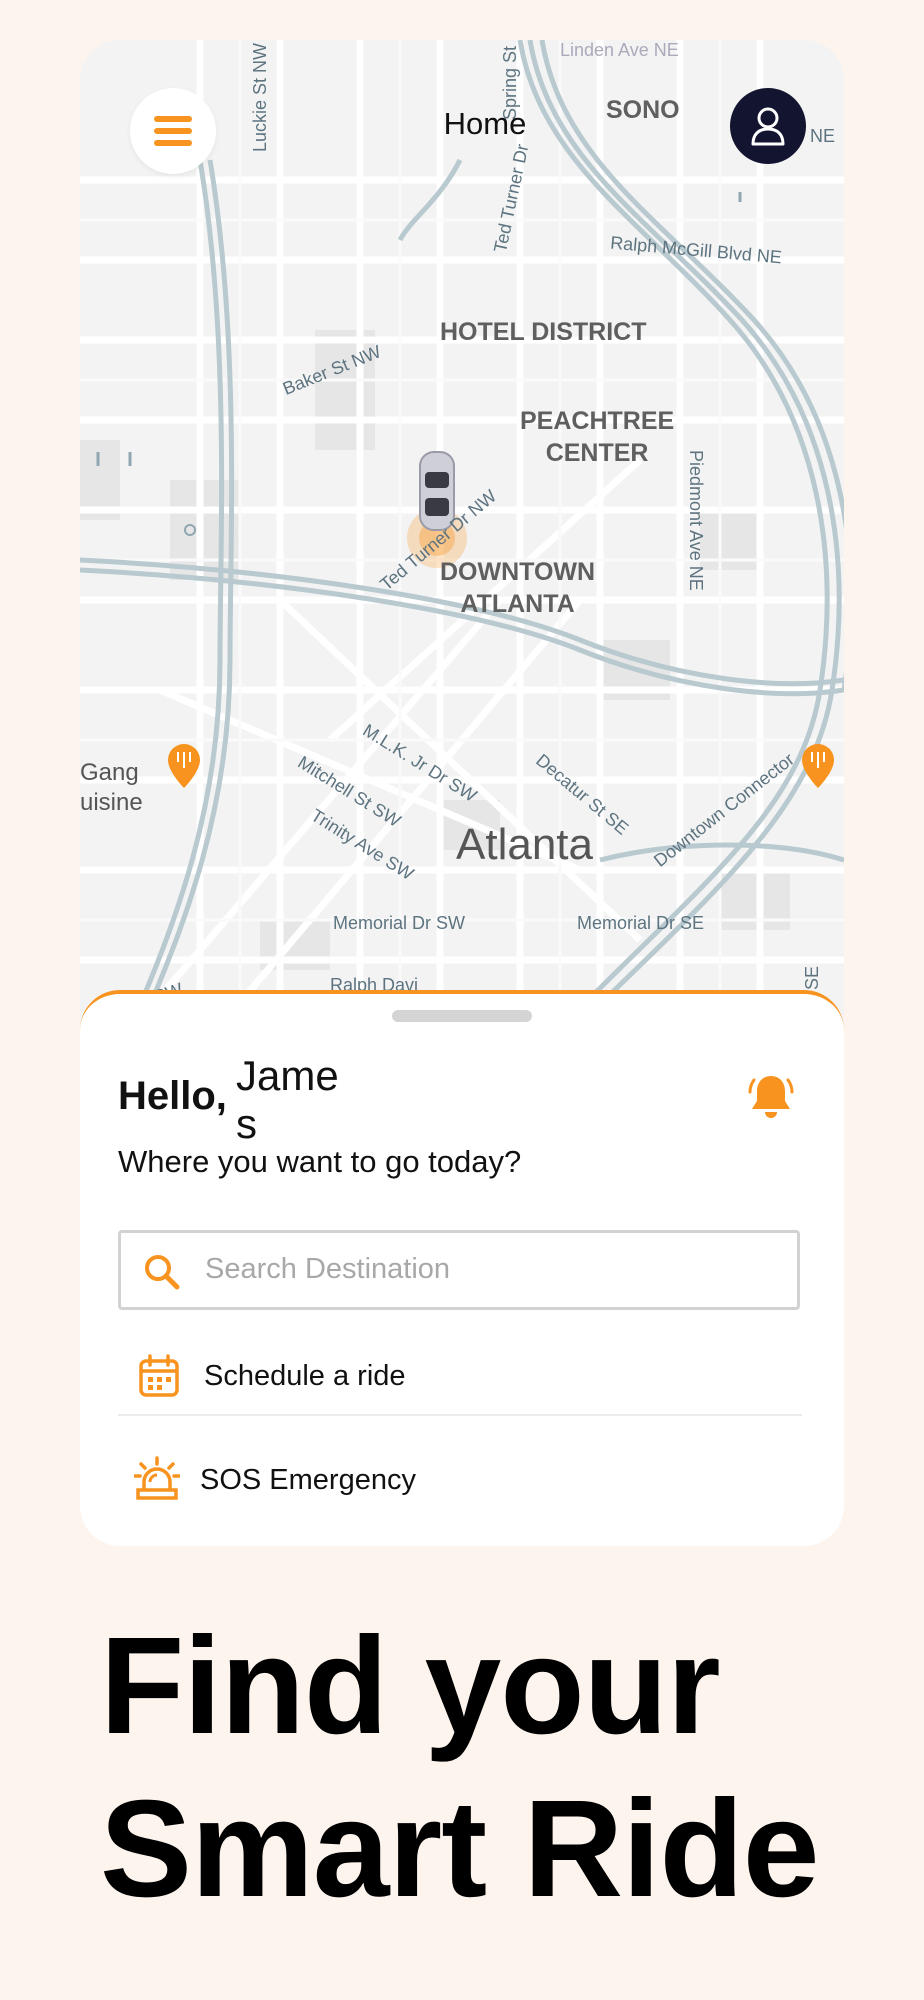 Image resolution: width=924 pixels, height=2000 pixels. I want to click on divider, so click(460, 1415).